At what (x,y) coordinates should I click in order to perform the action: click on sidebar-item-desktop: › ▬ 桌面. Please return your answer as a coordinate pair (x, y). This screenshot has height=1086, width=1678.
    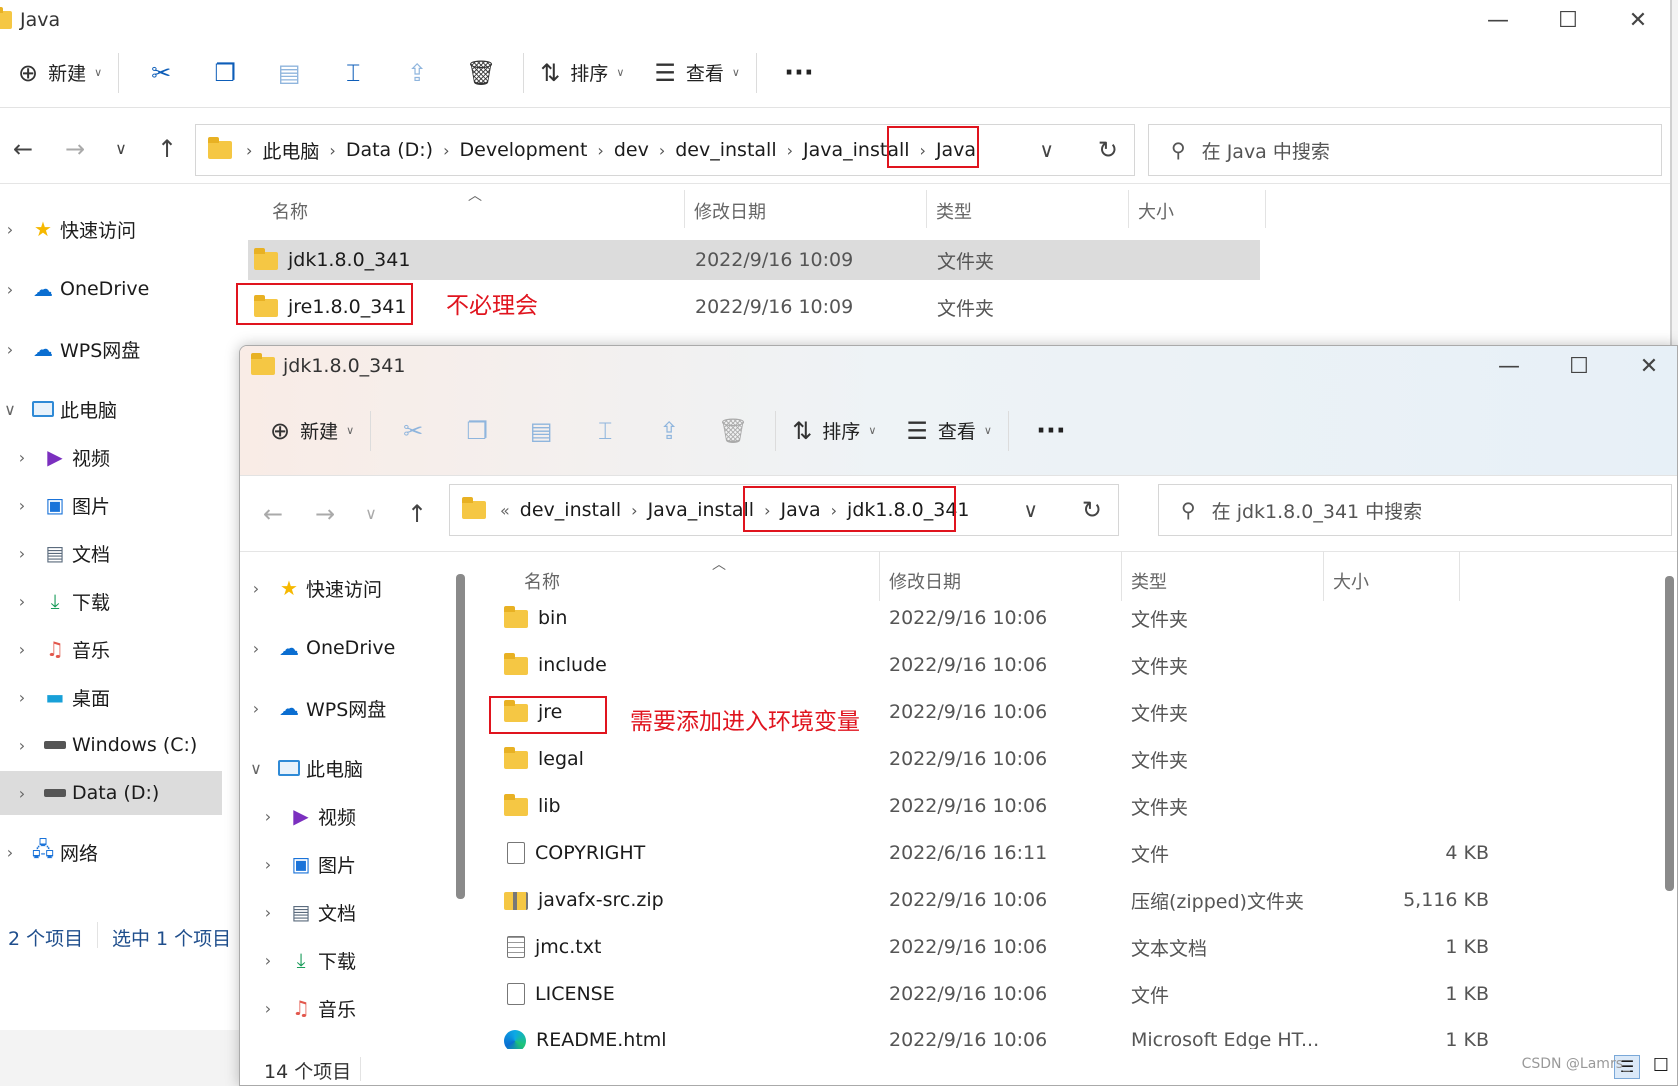
    Looking at the image, I should click on (61, 697).